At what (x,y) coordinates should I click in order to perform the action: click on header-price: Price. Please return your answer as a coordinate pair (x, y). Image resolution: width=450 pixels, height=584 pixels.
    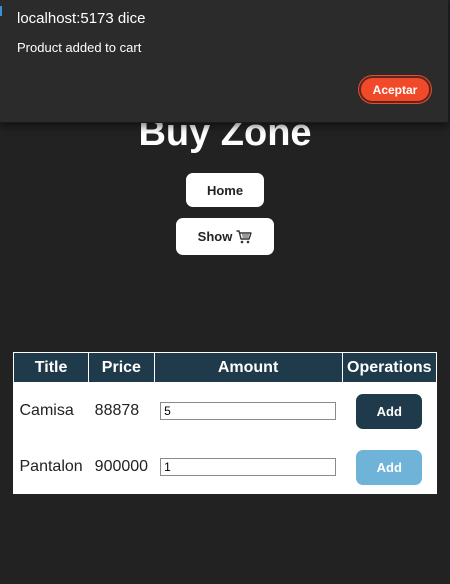
    Looking at the image, I should click on (121, 367).